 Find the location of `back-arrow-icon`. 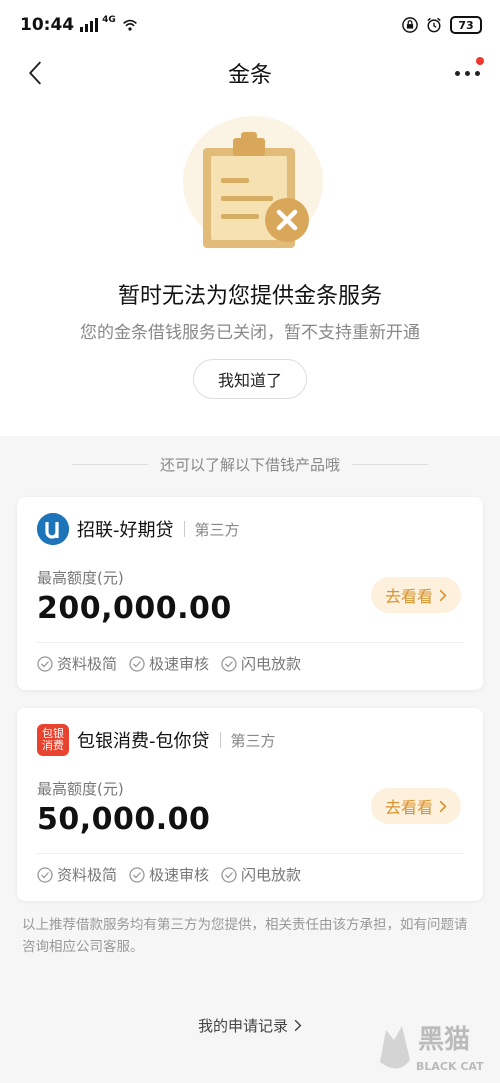

back-arrow-icon is located at coordinates (35, 73).